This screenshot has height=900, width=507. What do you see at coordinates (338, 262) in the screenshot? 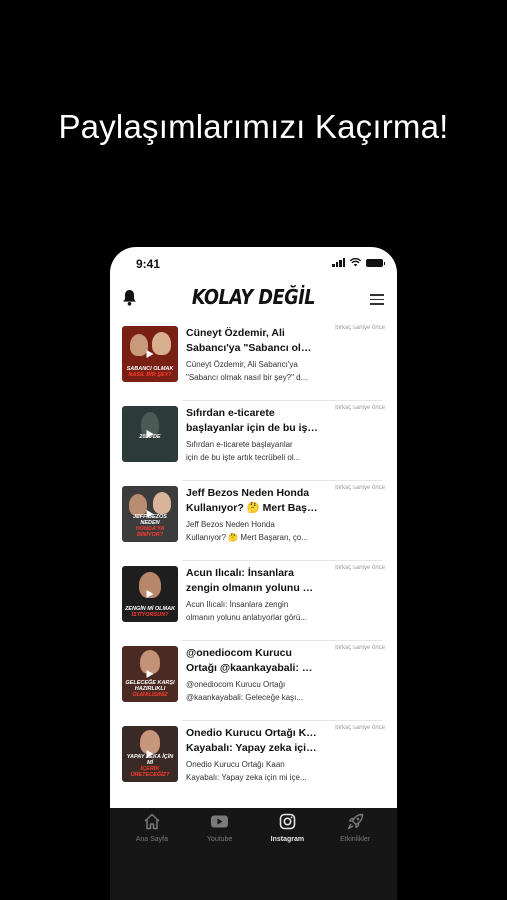
I see `signal-icon` at bounding box center [338, 262].